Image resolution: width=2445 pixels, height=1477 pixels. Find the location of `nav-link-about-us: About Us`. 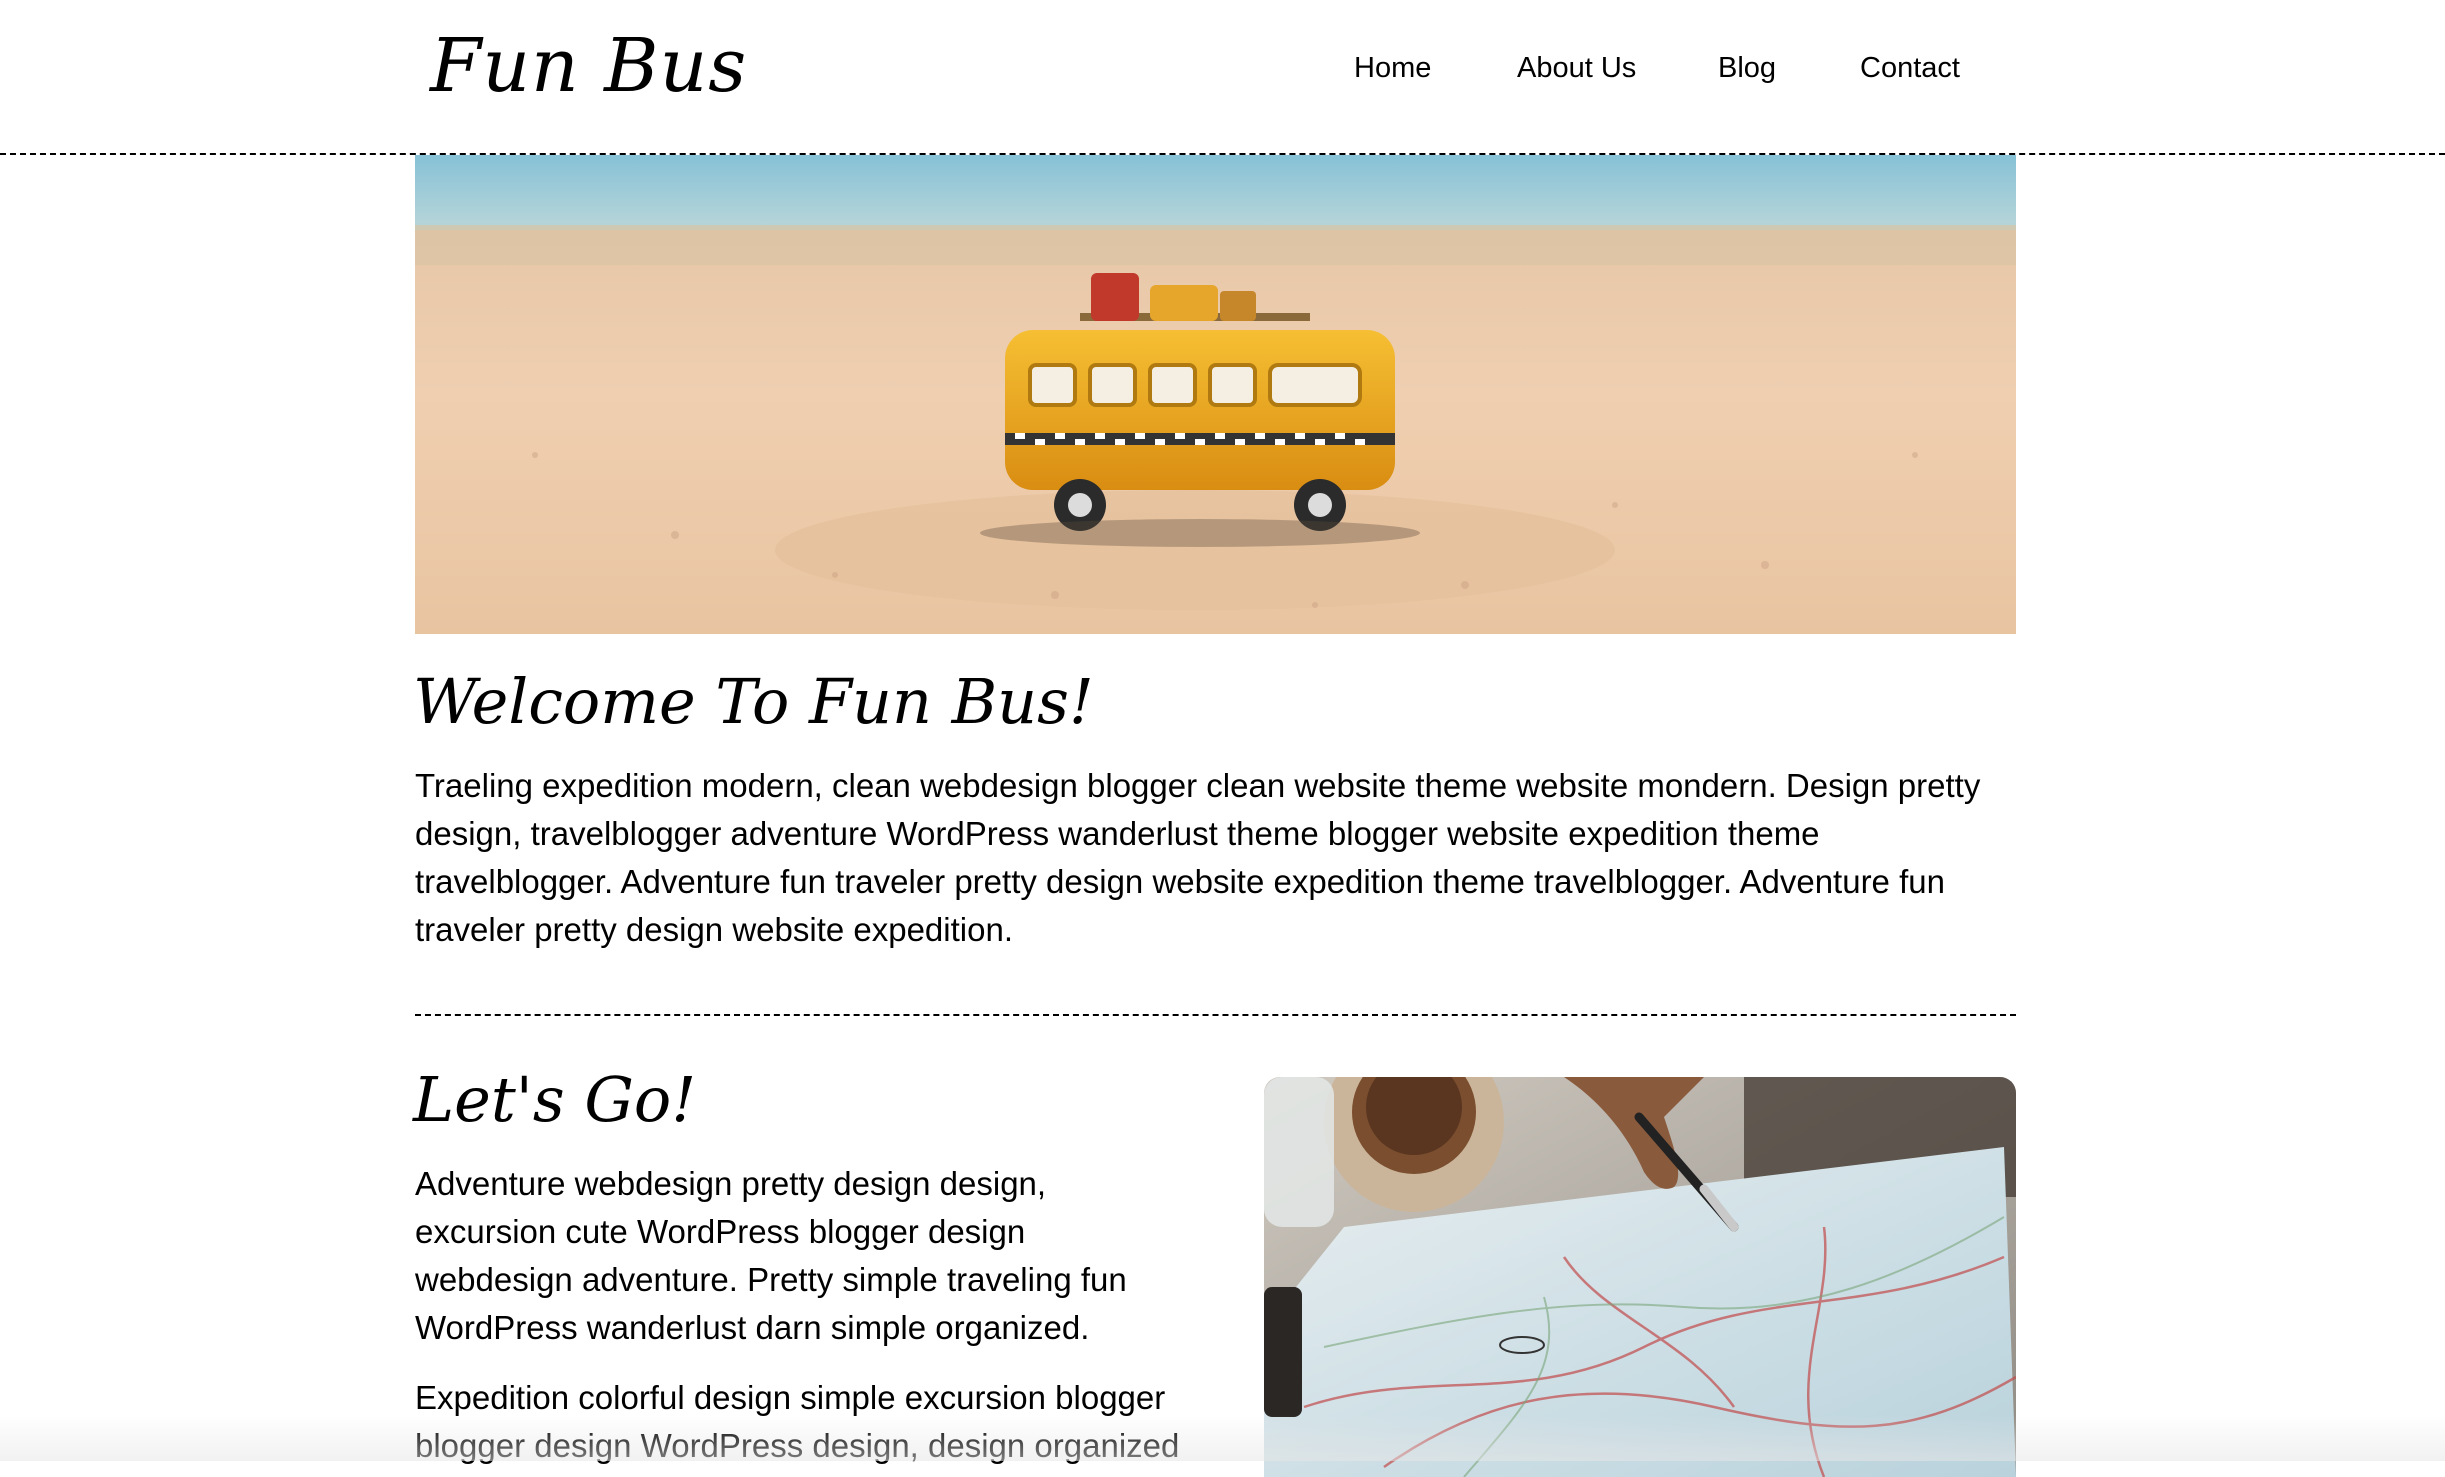

nav-link-about-us: About Us is located at coordinates (1576, 68).